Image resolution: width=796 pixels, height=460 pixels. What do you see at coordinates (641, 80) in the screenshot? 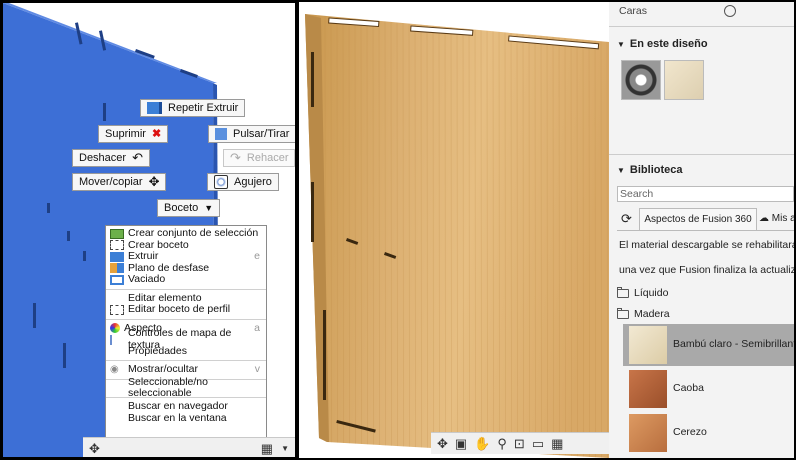
I see `steel-nut-thumbnail` at bounding box center [641, 80].